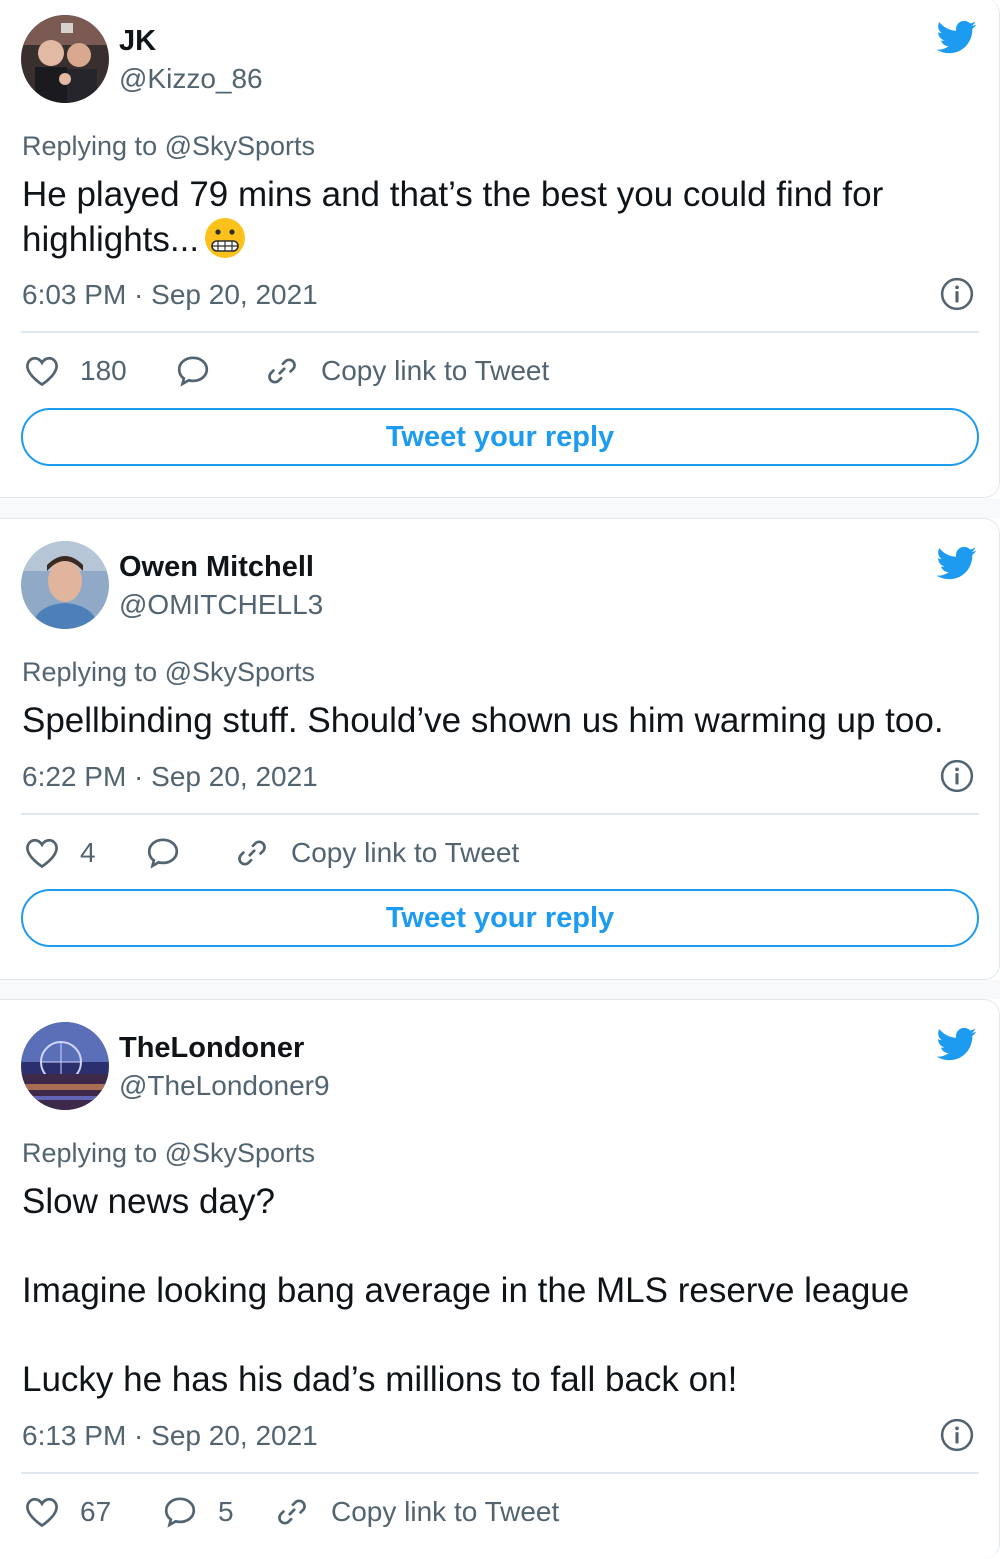 The image size is (1000, 1559). What do you see at coordinates (137, 41) in the screenshot?
I see `display-name: JK` at bounding box center [137, 41].